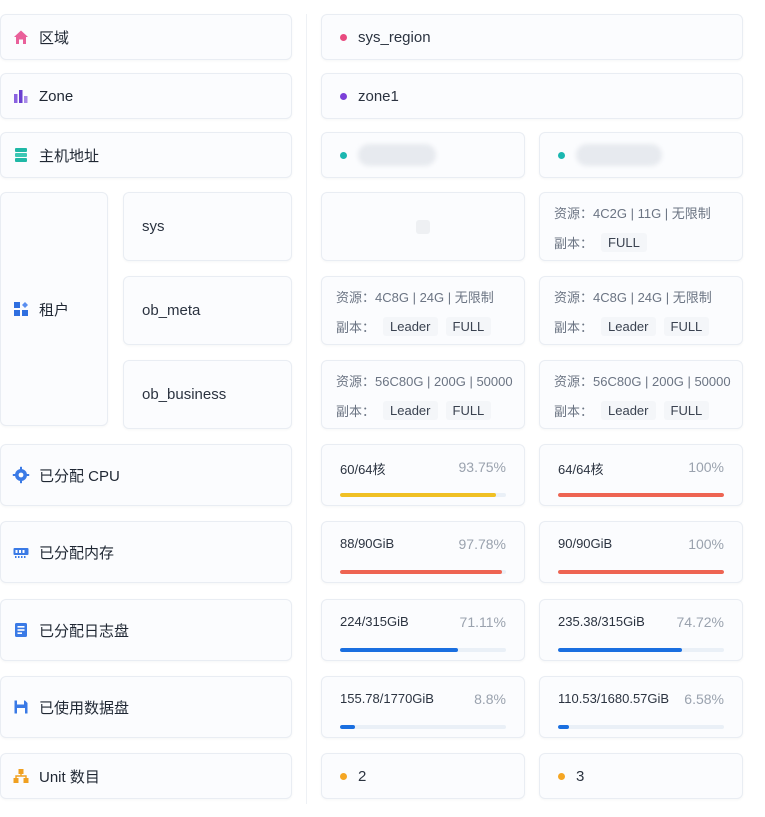  I want to click on region-value: sys_region, so click(394, 37).